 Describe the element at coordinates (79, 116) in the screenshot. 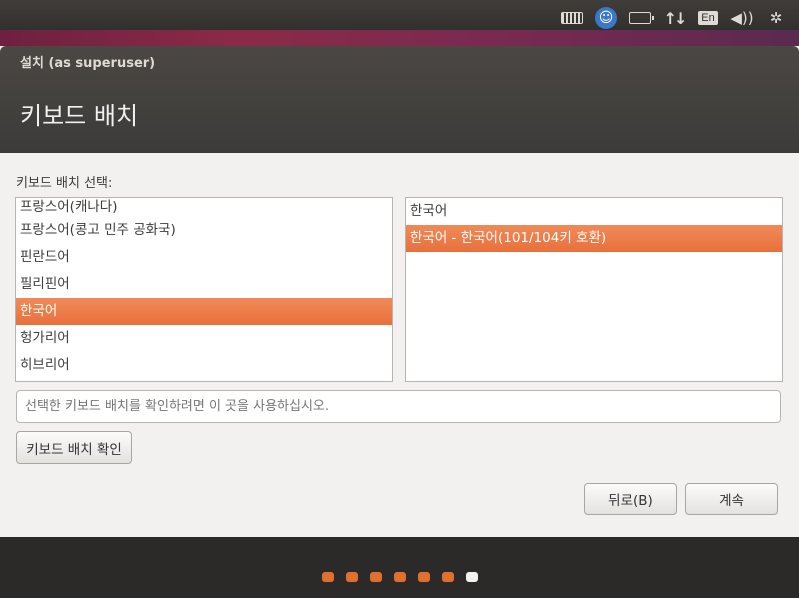

I see `page-title: 키보드 배치` at that location.